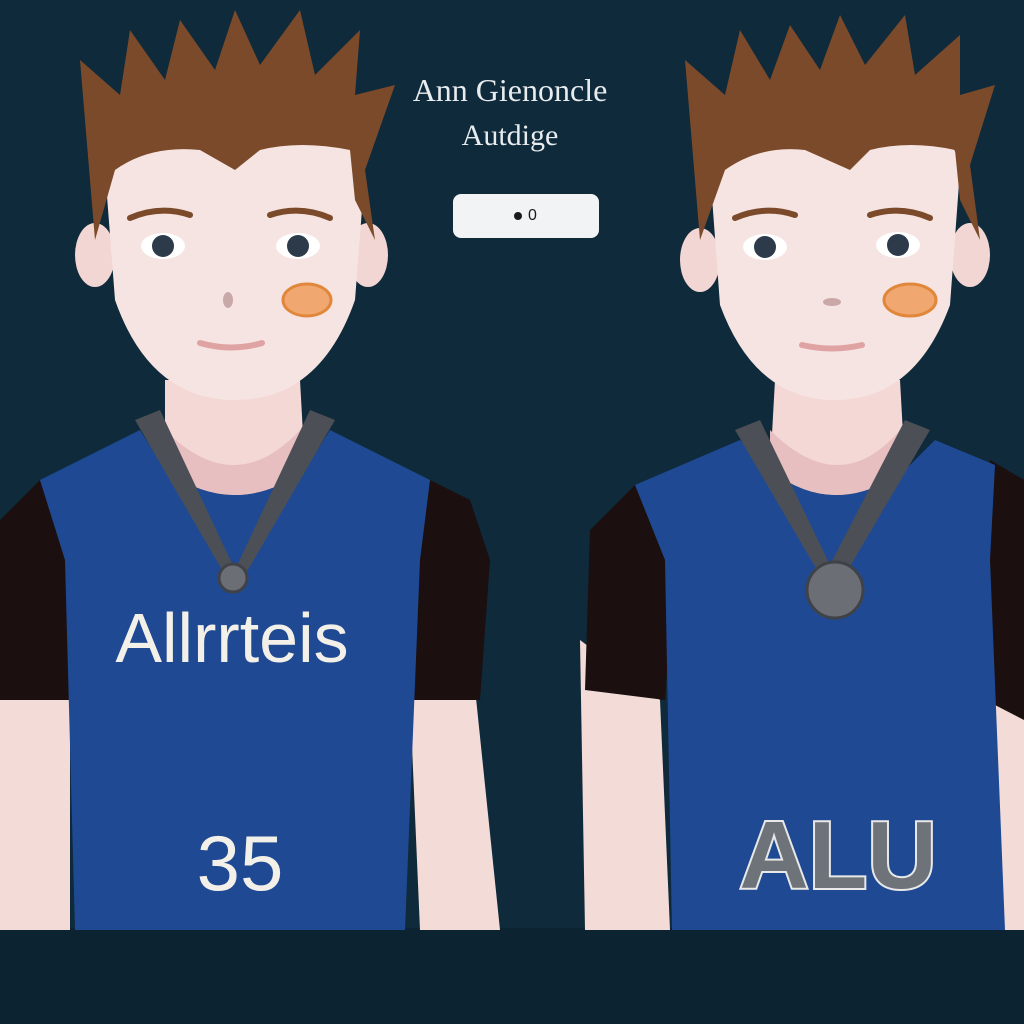 The width and height of the screenshot is (1024, 1024). Describe the element at coordinates (837, 855) in the screenshot. I see `jersey-front-right: ALU` at that location.